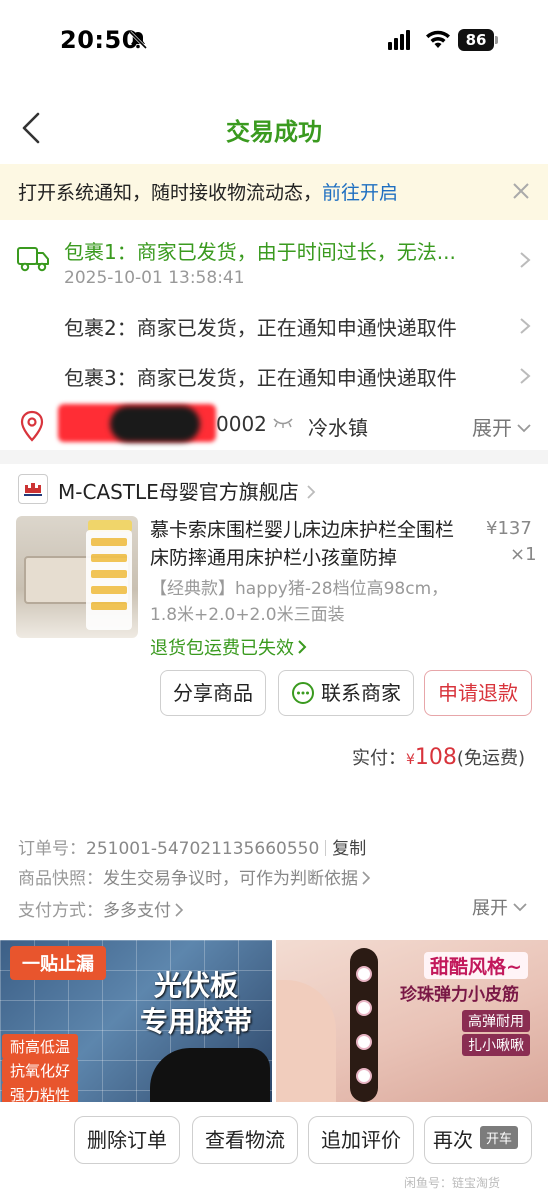 The image size is (548, 1200). I want to click on ad-feature-chip: 强力粘性, so click(40, 1092).